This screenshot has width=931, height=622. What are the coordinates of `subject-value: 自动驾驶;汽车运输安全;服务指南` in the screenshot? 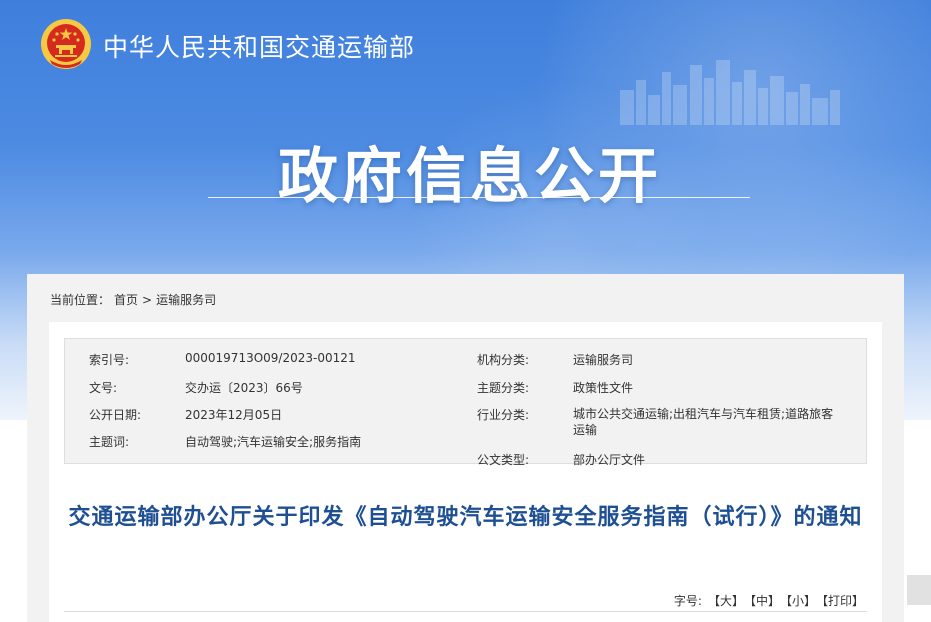 It's located at (273, 442).